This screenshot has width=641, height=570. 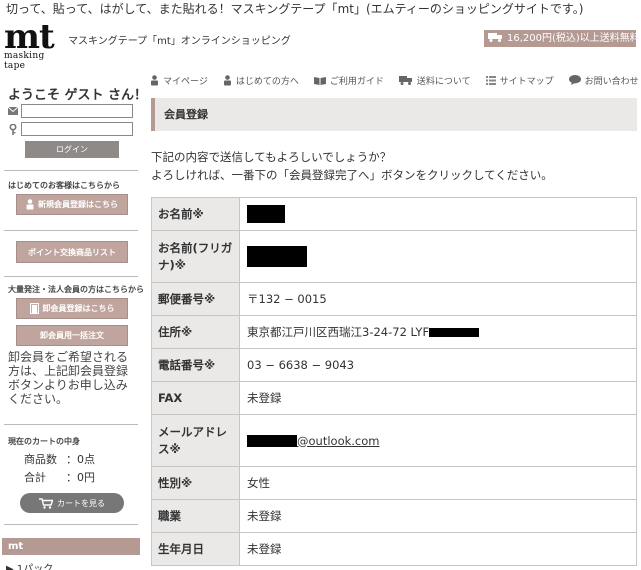 What do you see at coordinates (72, 252) in the screenshot?
I see `points-list-button: ポイント交換商品リスト` at bounding box center [72, 252].